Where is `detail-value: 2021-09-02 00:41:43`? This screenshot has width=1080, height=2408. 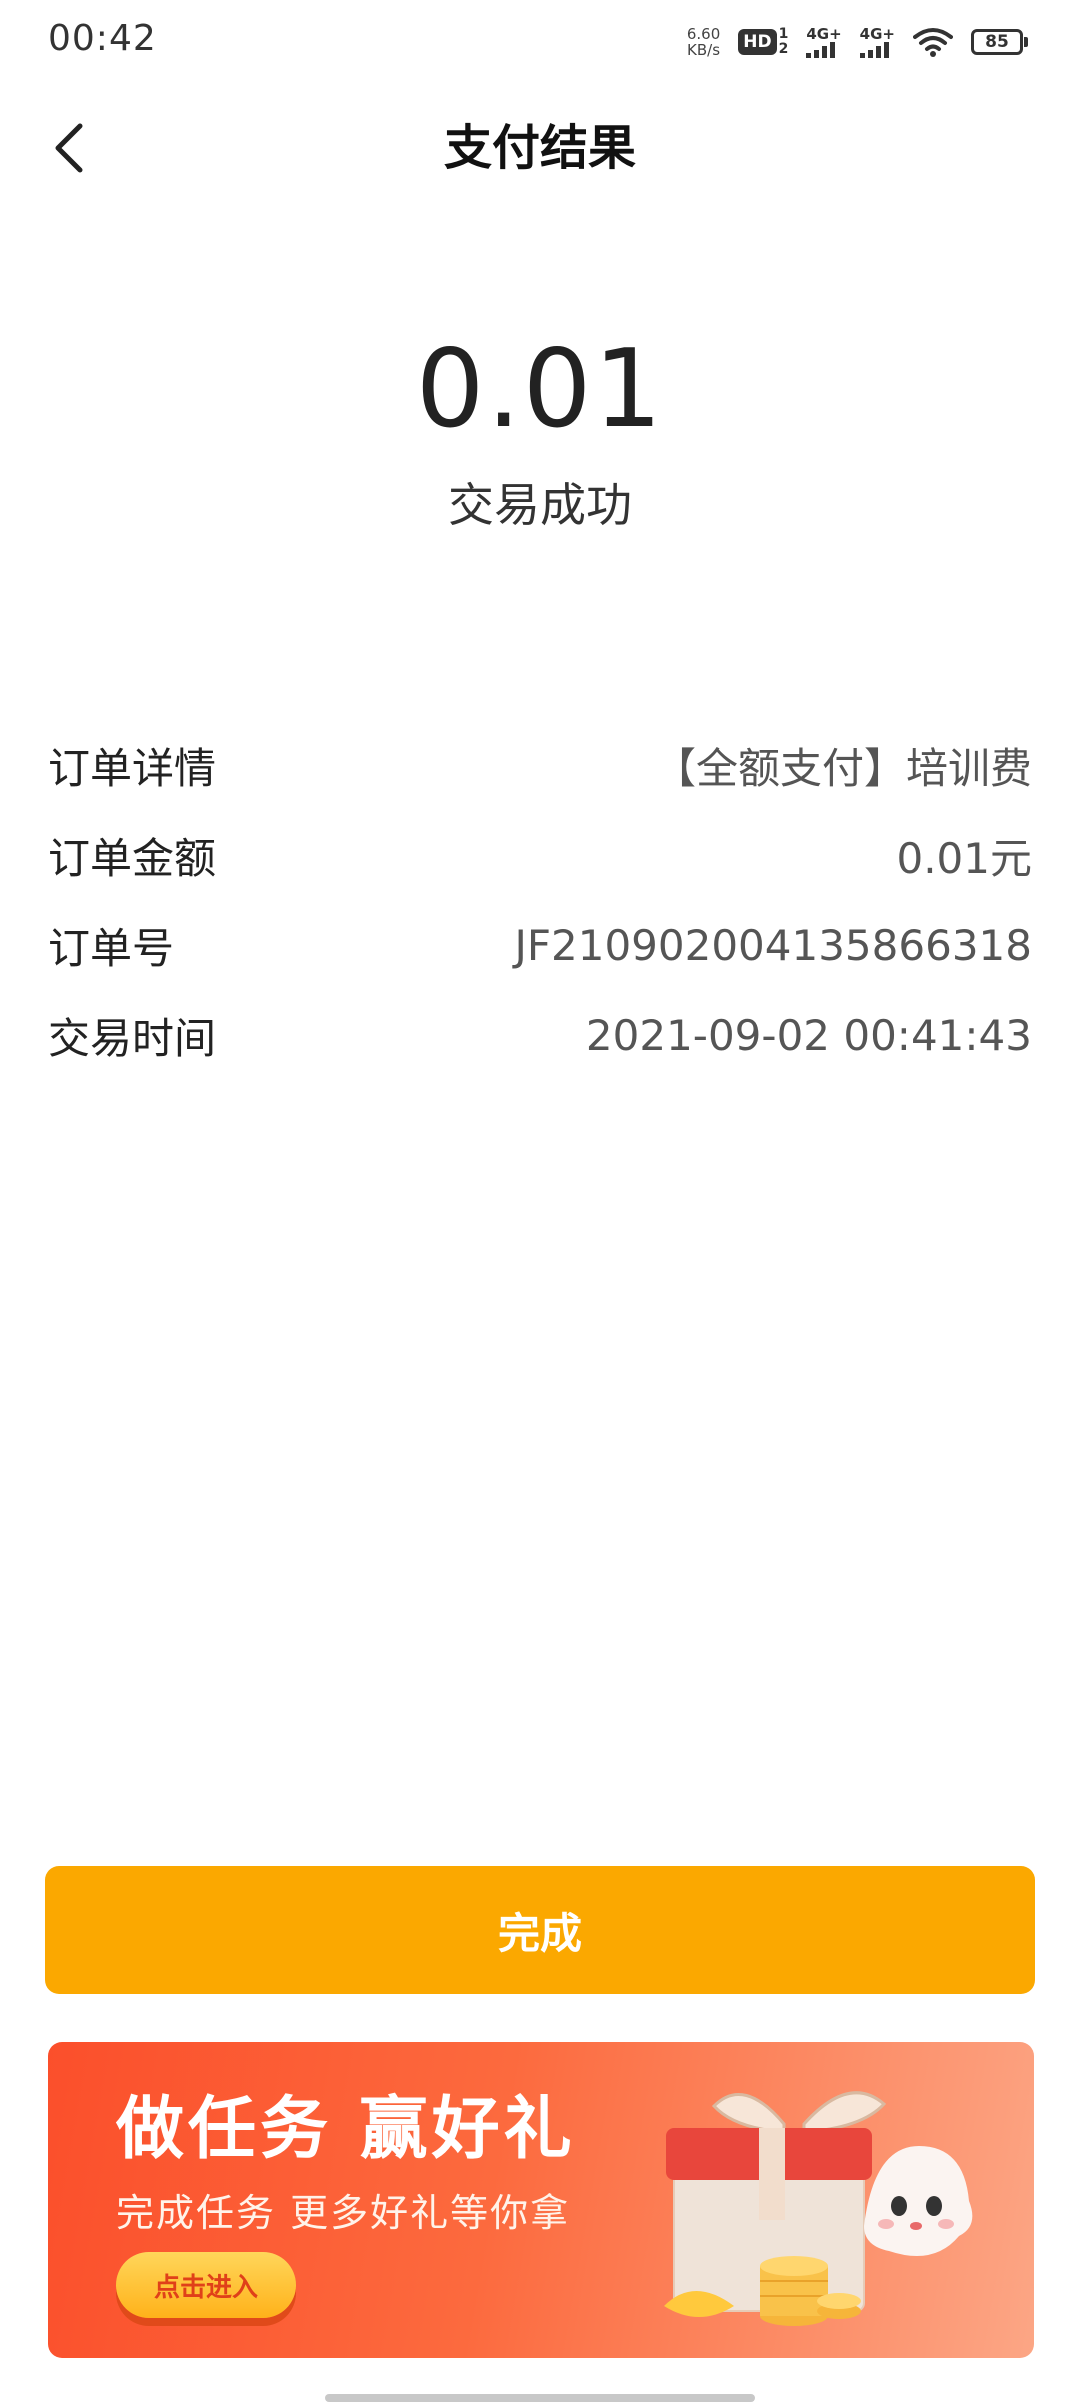
detail-value: 2021-09-02 00:41:43 is located at coordinates (808, 1035).